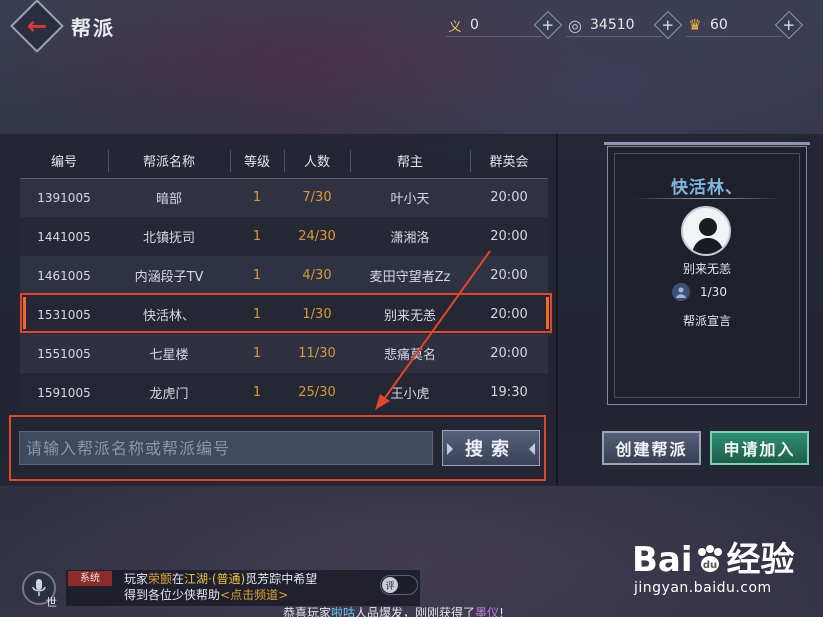 The width and height of the screenshot is (823, 617). I want to click on guild-id: 1461005, so click(64, 275).